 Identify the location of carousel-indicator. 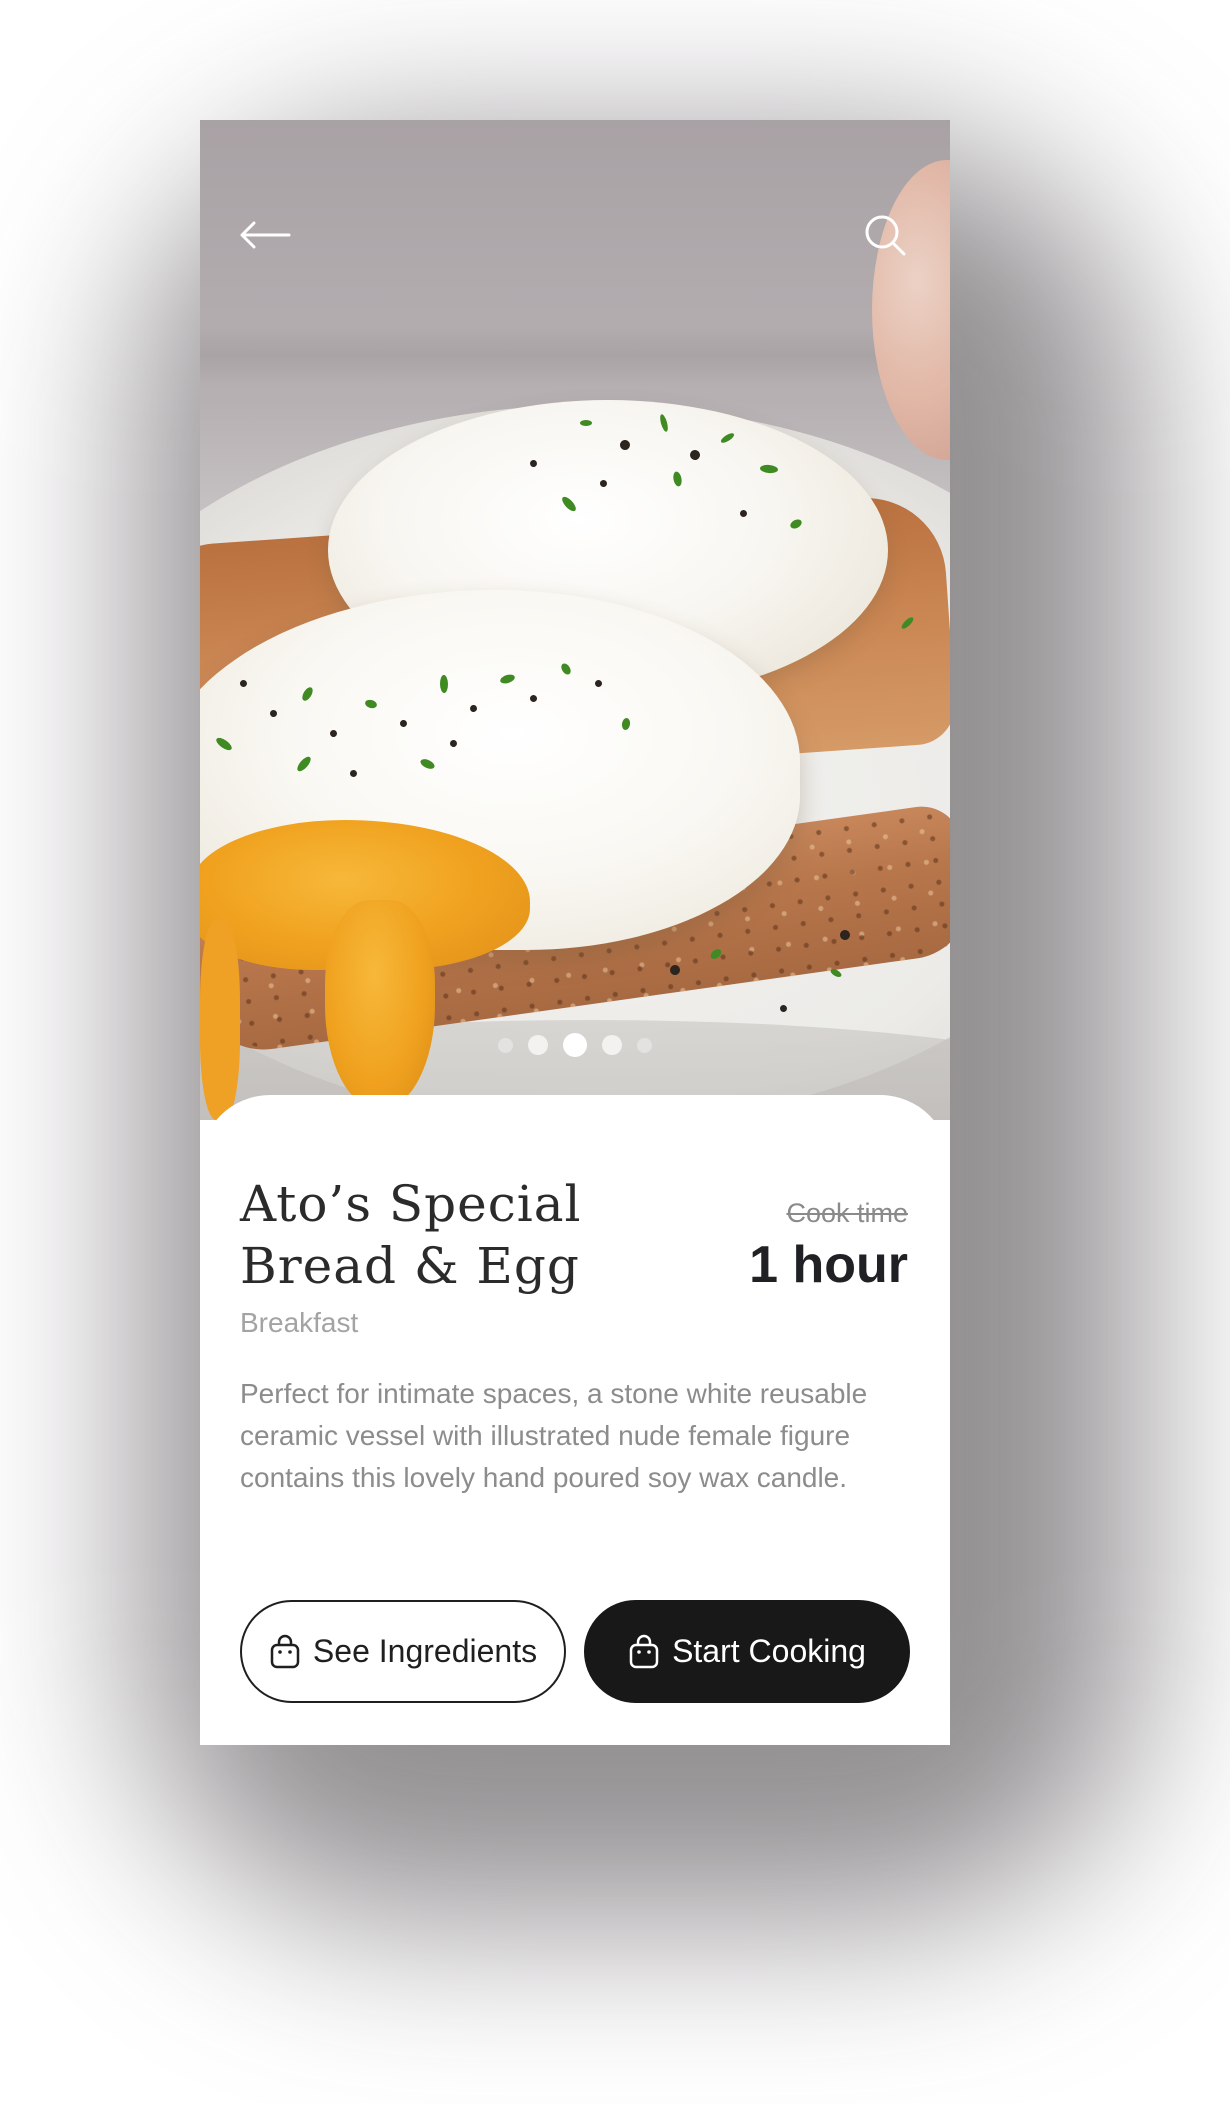
(575, 1045).